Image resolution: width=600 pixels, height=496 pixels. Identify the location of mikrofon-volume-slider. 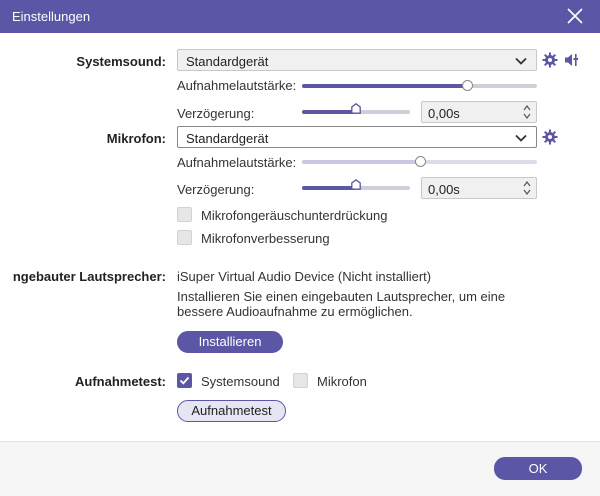
(419, 161).